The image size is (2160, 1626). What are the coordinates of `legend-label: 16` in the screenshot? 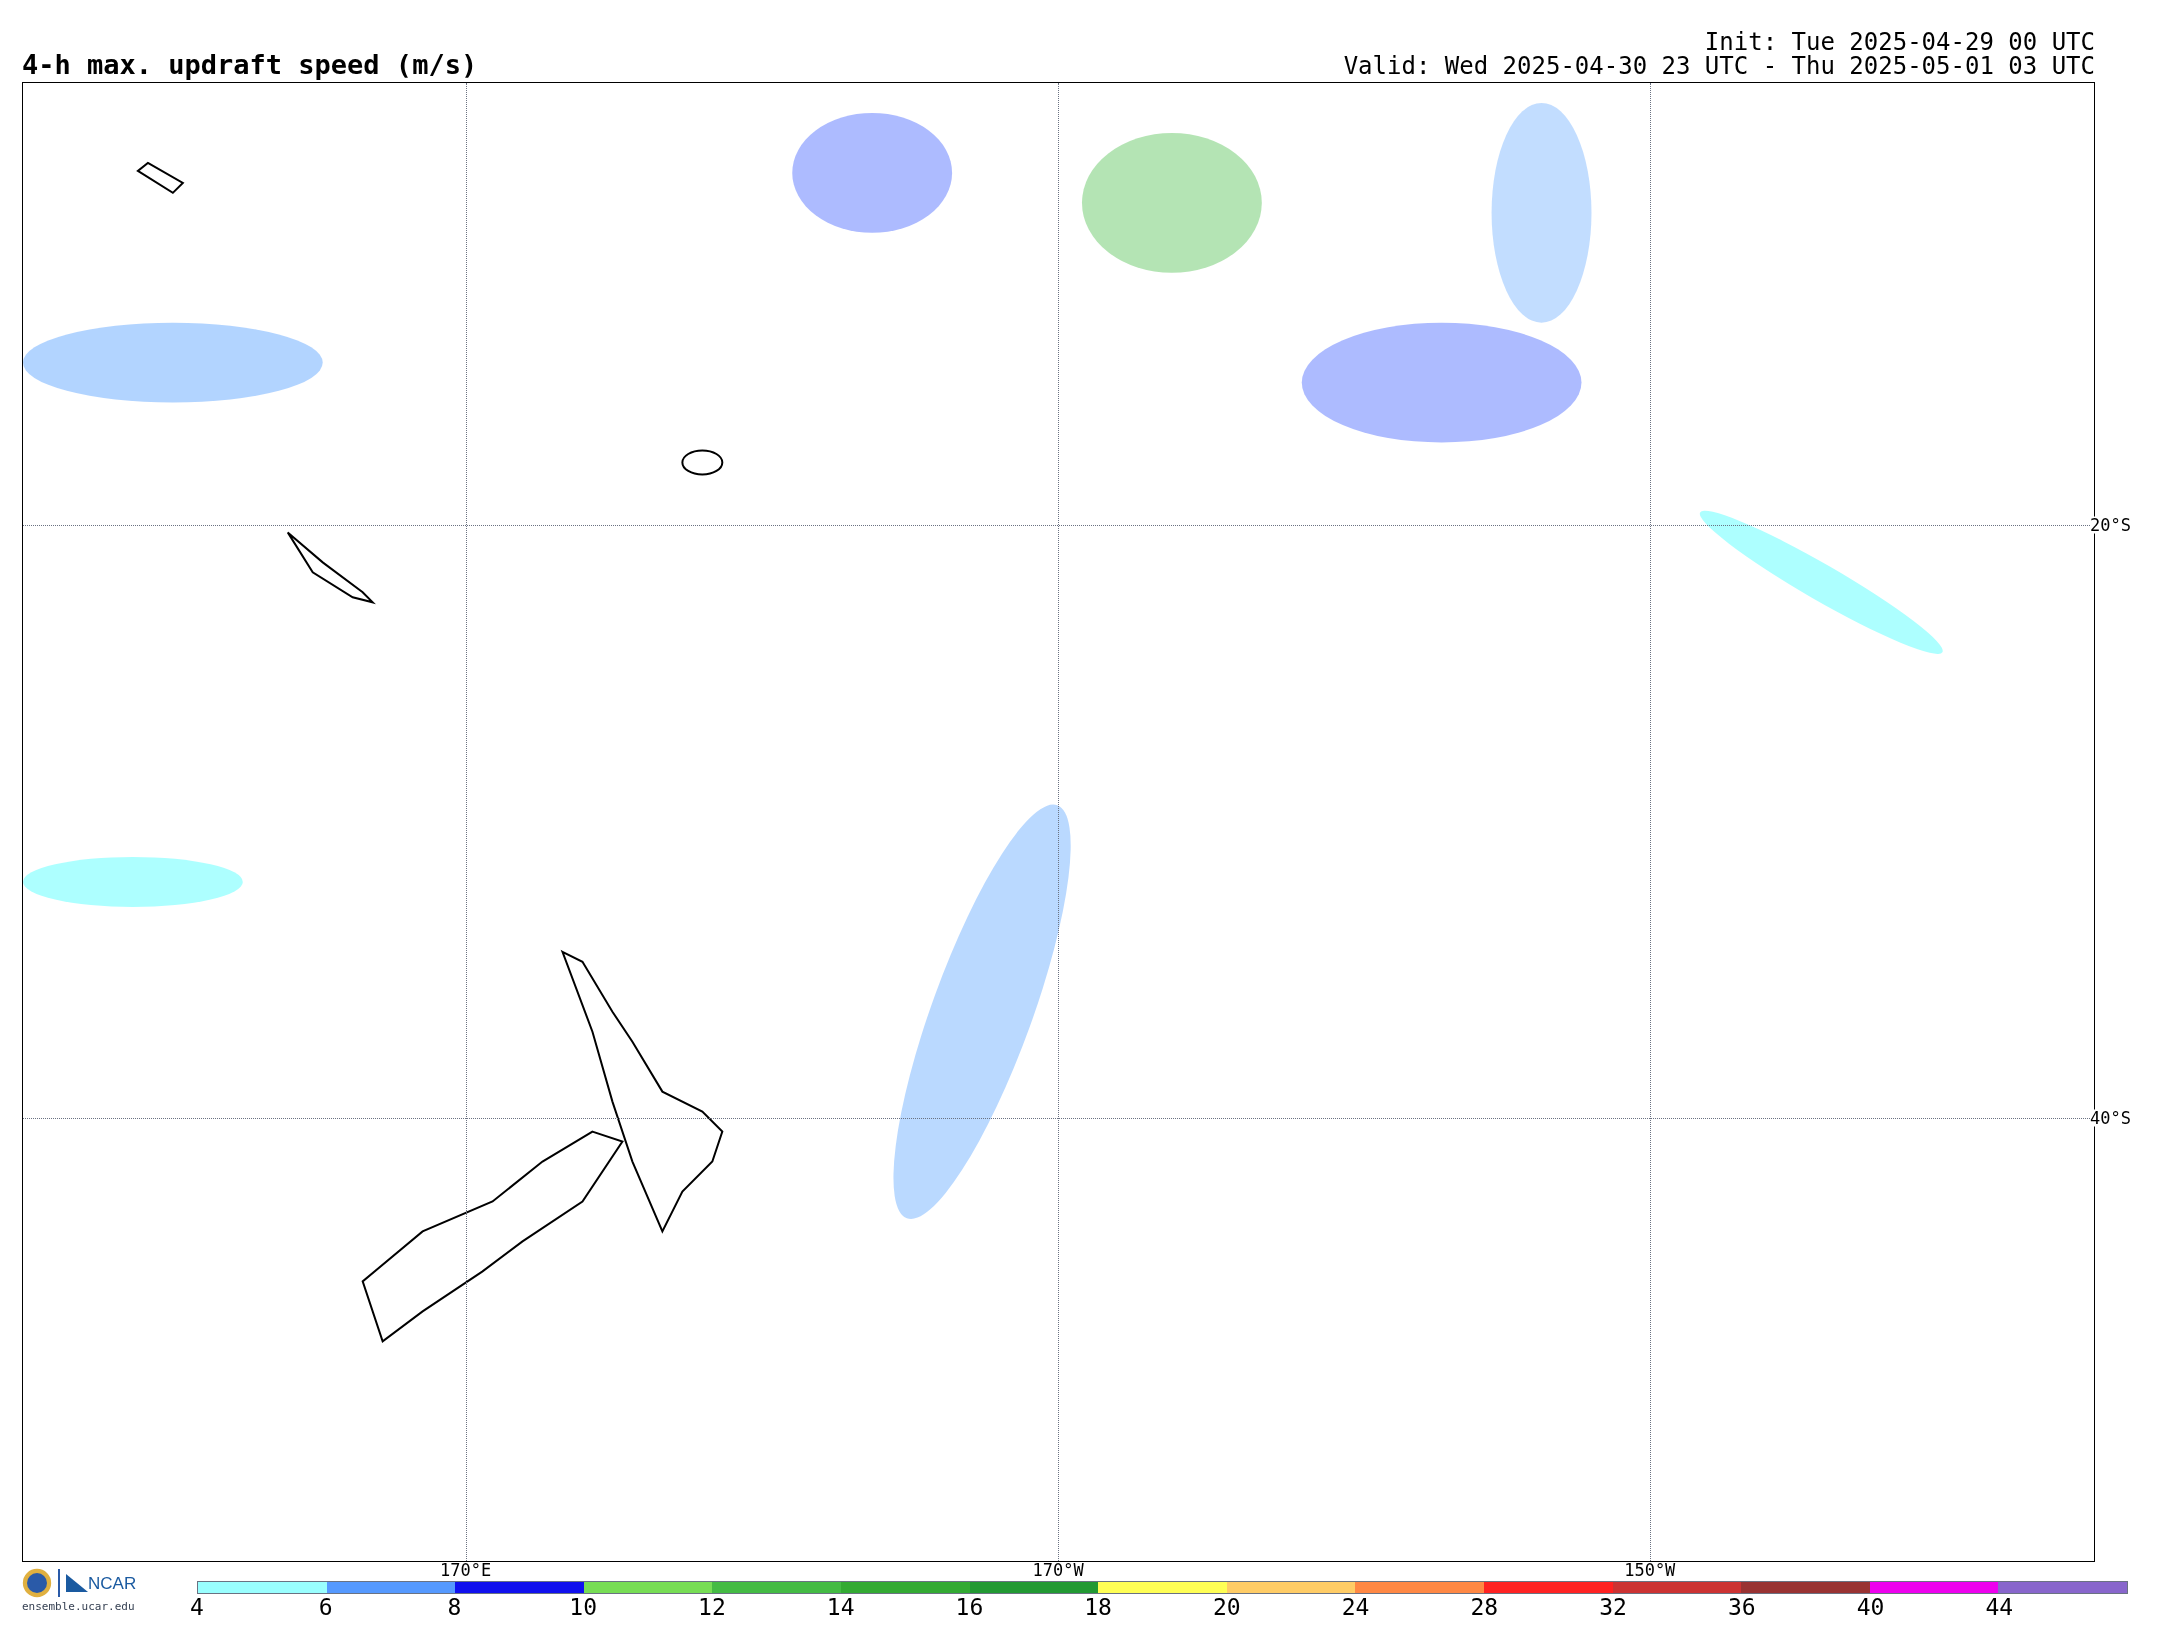 It's located at (969, 1607).